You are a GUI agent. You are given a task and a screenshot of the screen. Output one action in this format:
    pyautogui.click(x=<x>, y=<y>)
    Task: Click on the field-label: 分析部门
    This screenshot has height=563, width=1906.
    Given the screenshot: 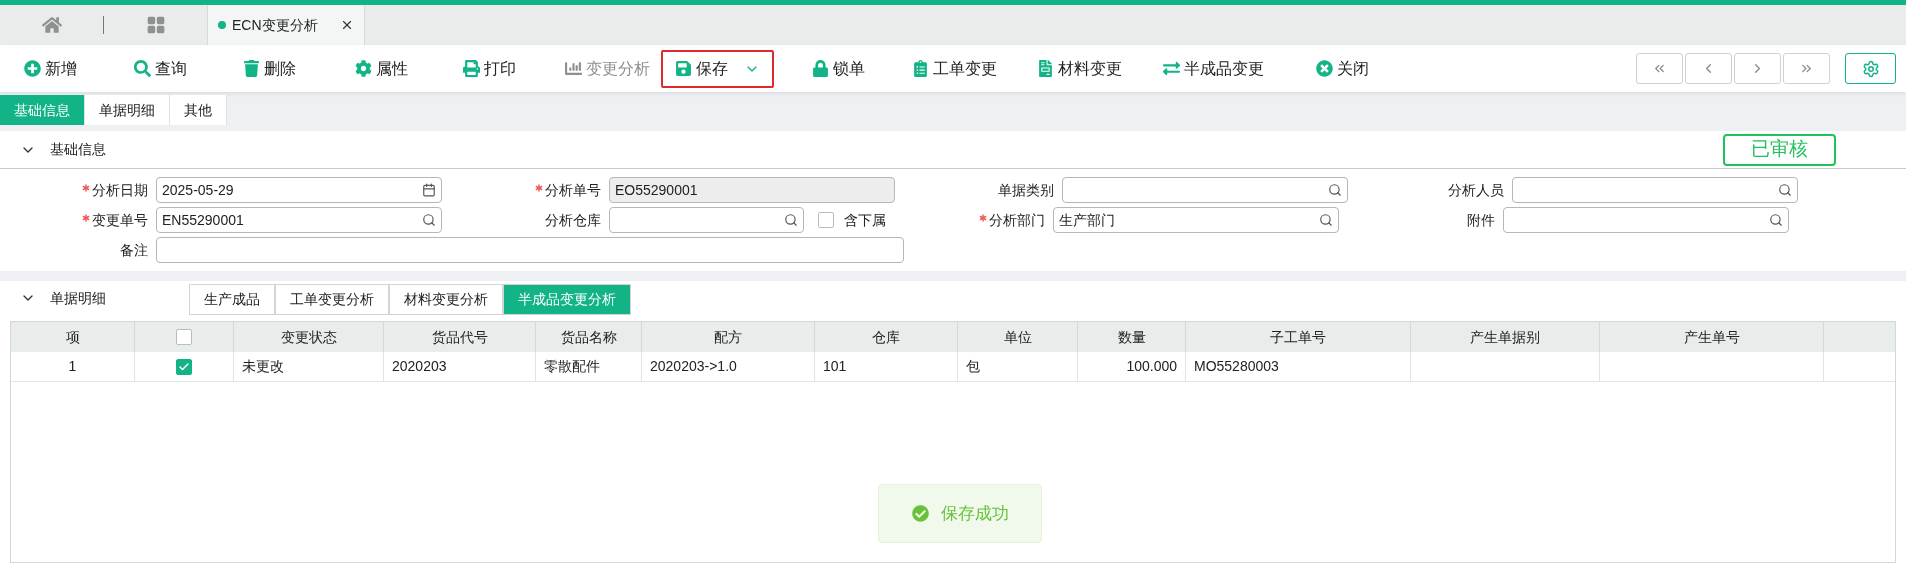 What is the action you would take?
    pyautogui.click(x=1017, y=220)
    